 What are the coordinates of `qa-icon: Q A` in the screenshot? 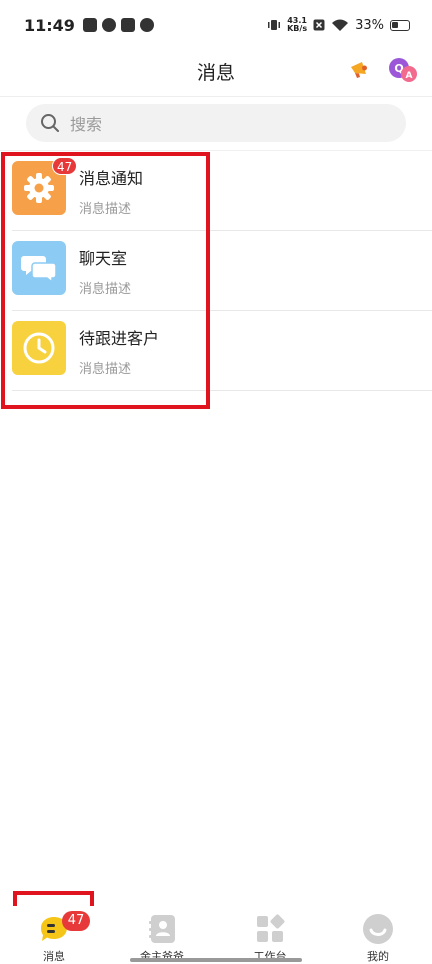 It's located at (403, 70).